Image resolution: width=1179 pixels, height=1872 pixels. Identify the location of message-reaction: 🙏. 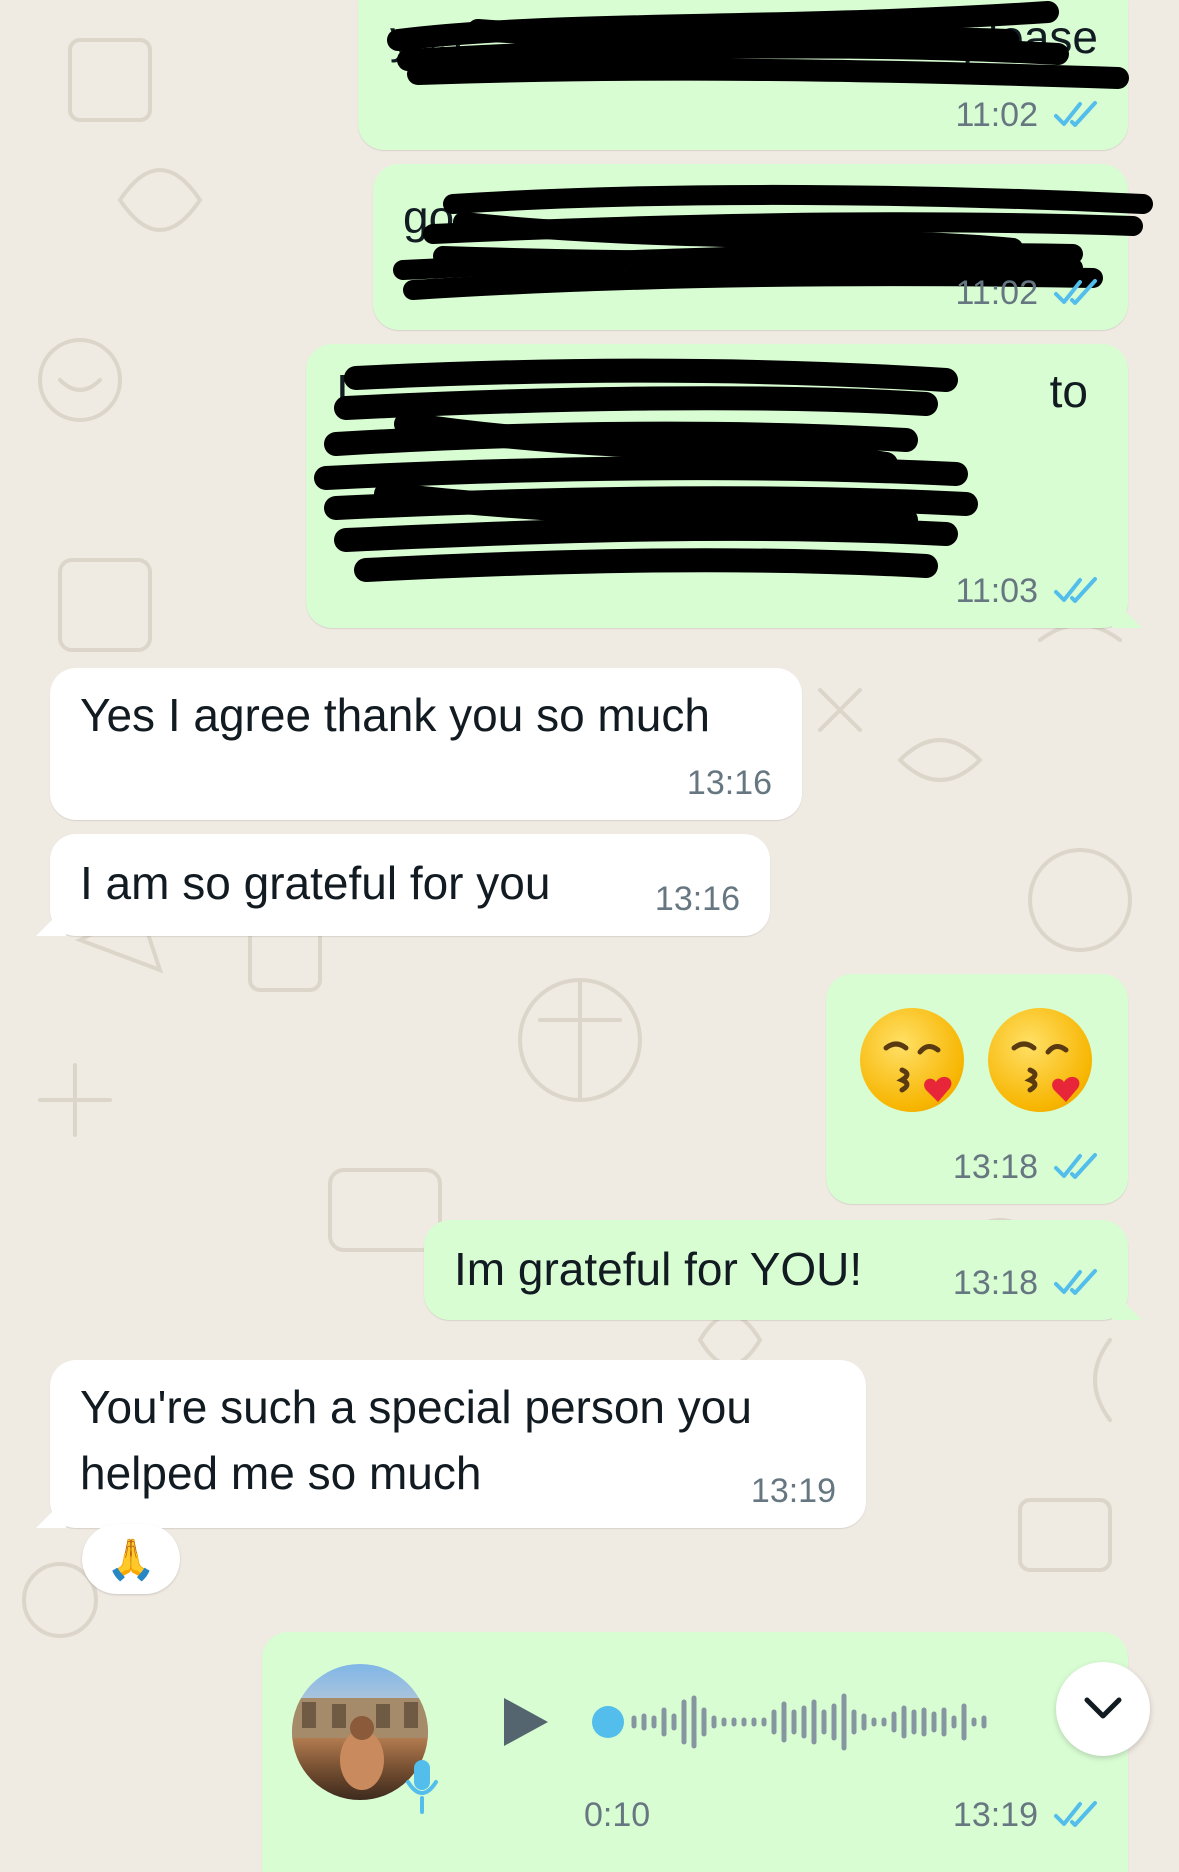
(131, 1559).